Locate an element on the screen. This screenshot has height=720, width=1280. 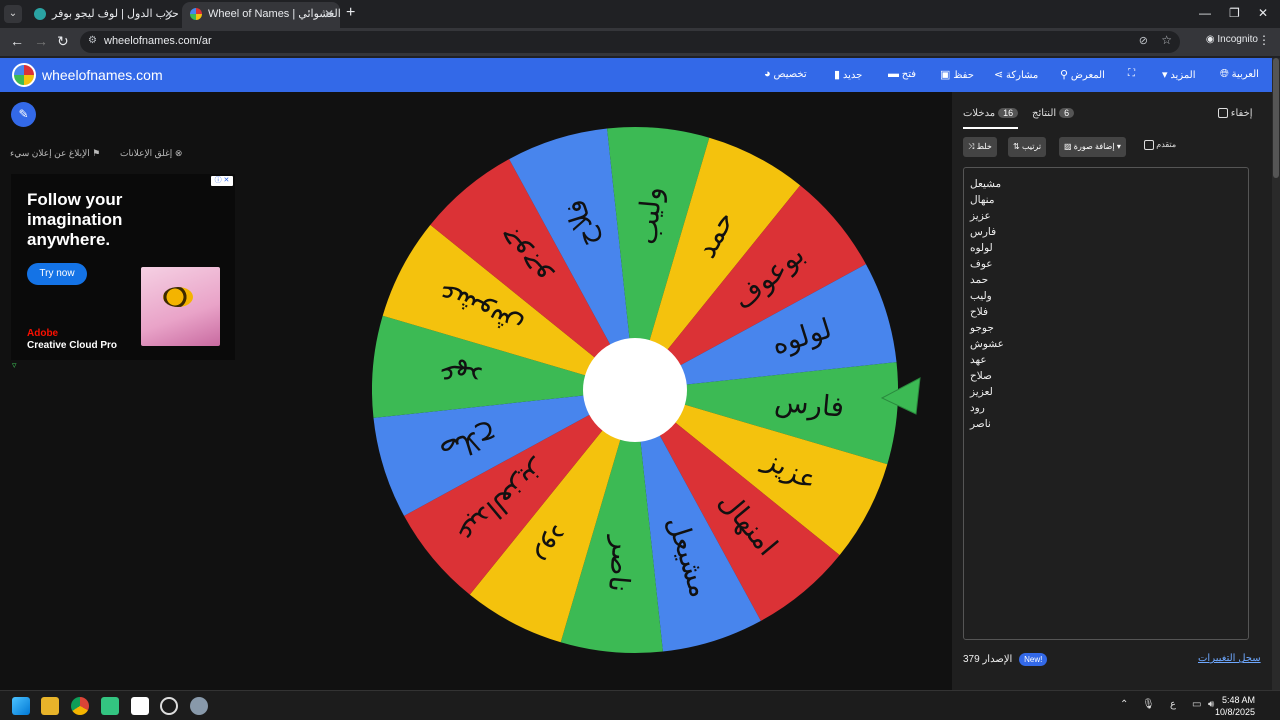
app-dark-icon is located at coordinates (140, 706).